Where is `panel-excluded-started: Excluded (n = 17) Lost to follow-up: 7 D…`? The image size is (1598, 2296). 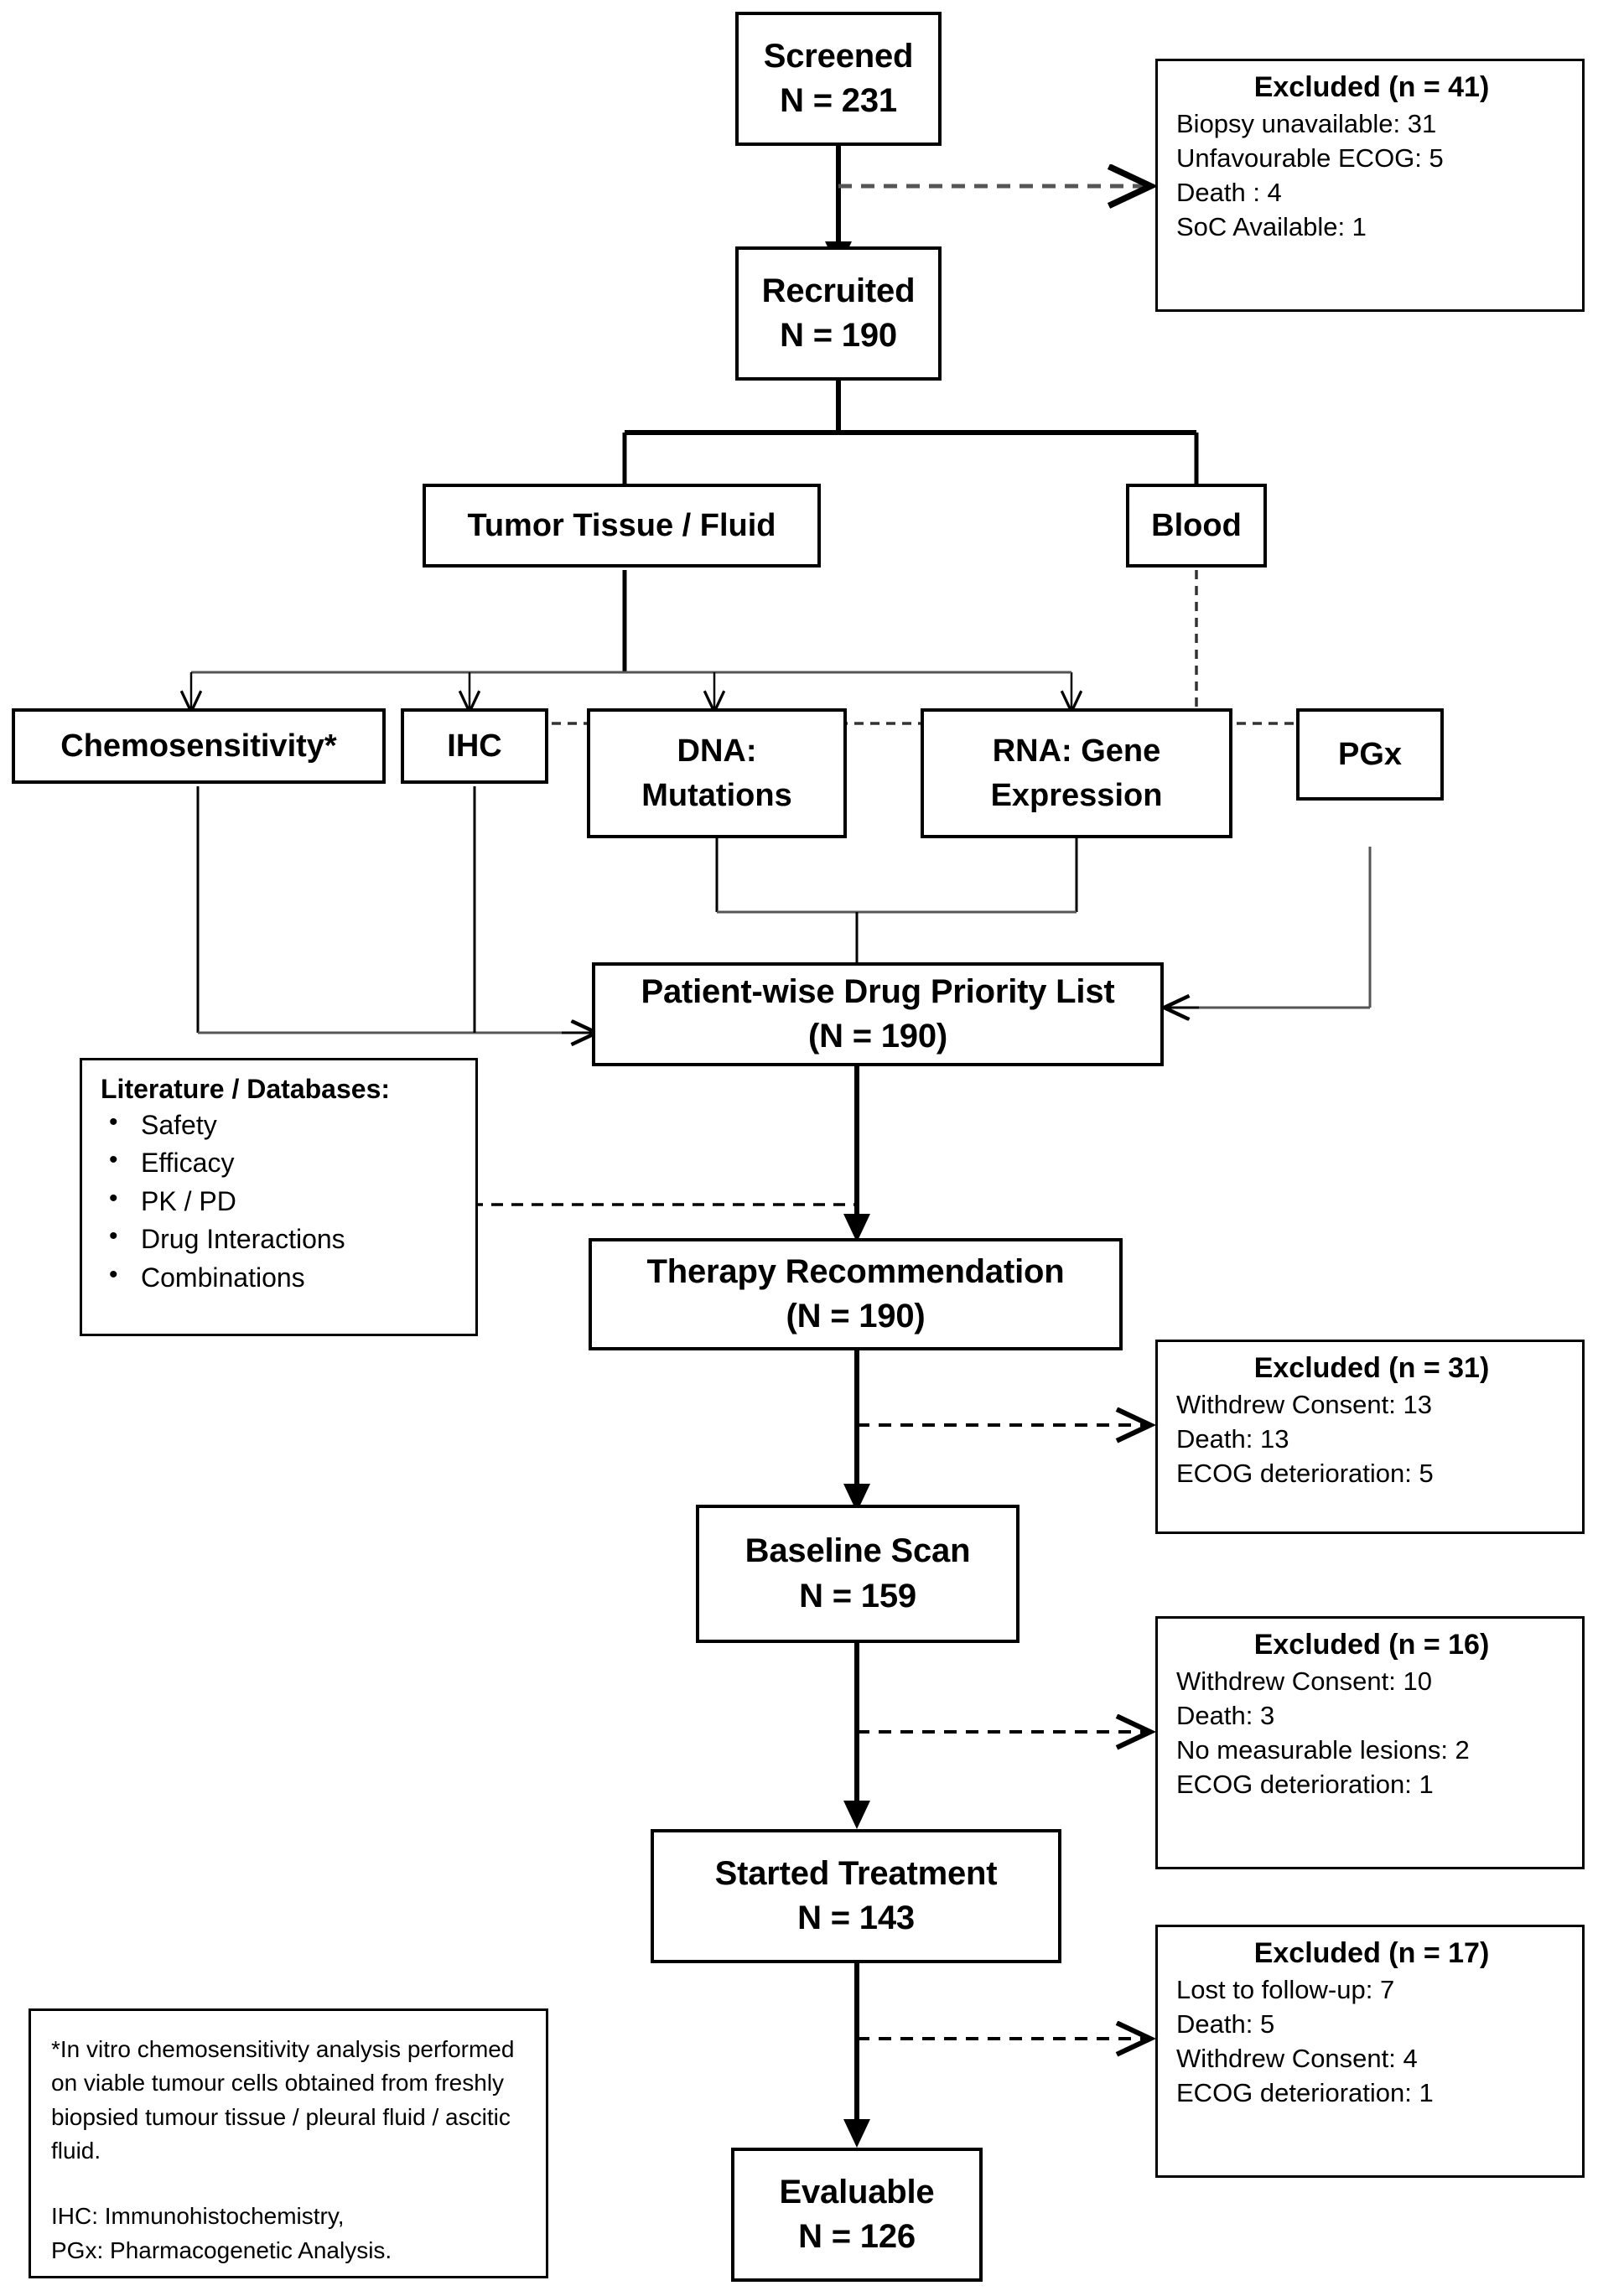 panel-excluded-started: Excluded (n = 17) Lost to follow-up: 7 D… is located at coordinates (1370, 2051).